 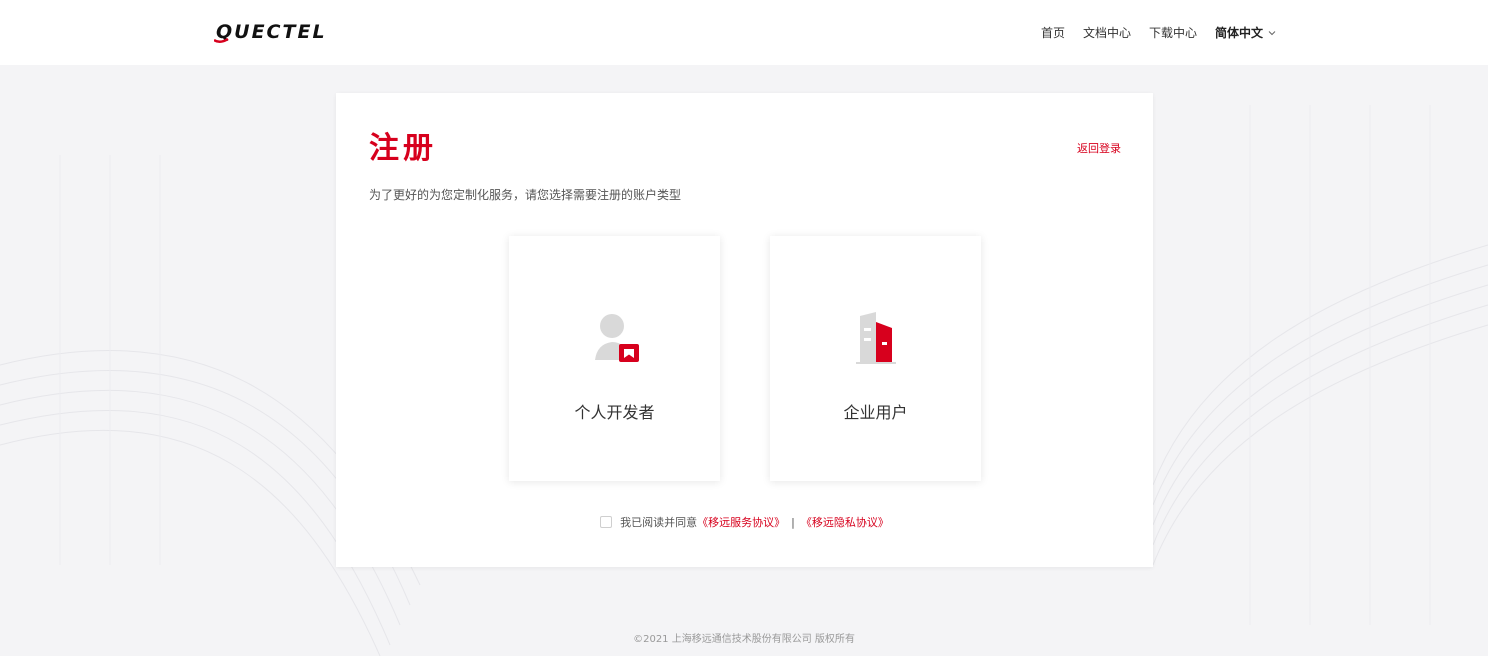 I want to click on page-title: 注册, so click(x=403, y=148).